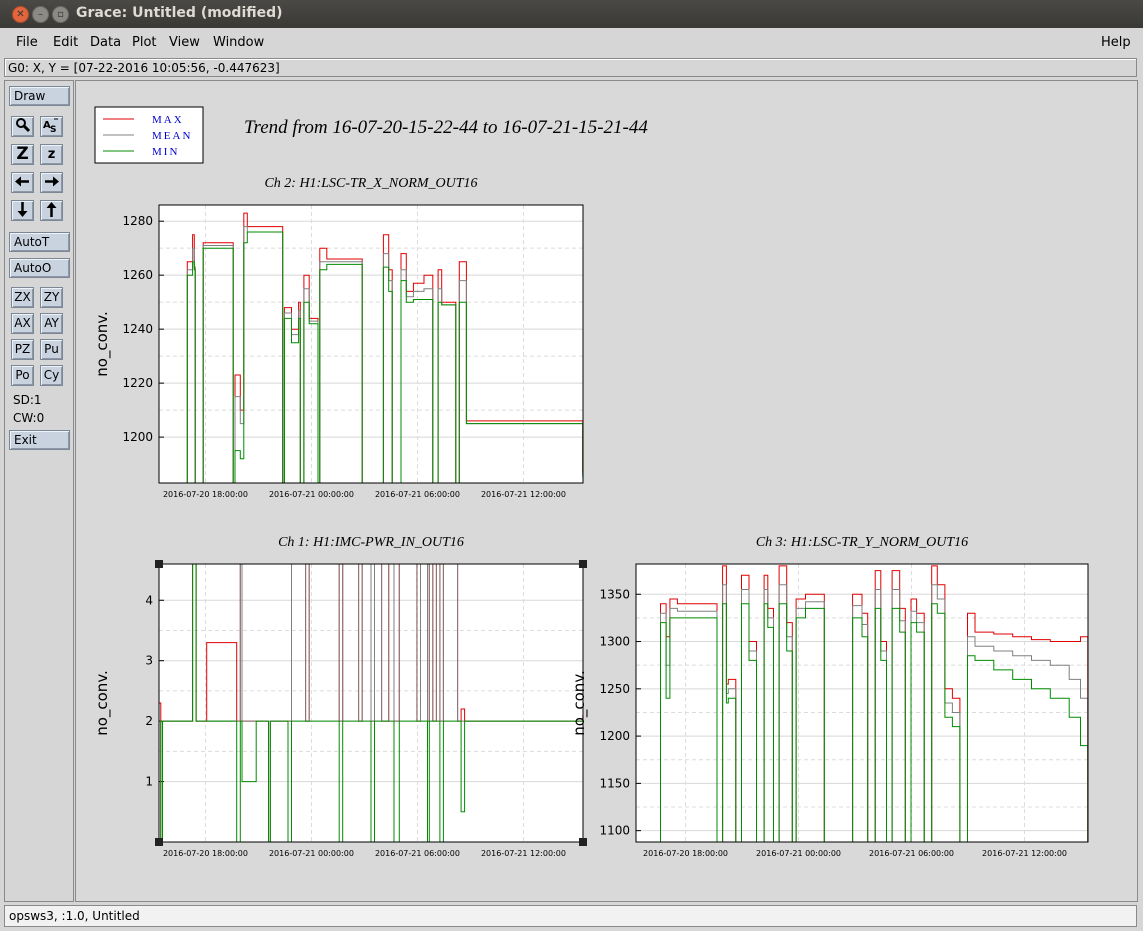  I want to click on pz-button: PZ, so click(22, 349).